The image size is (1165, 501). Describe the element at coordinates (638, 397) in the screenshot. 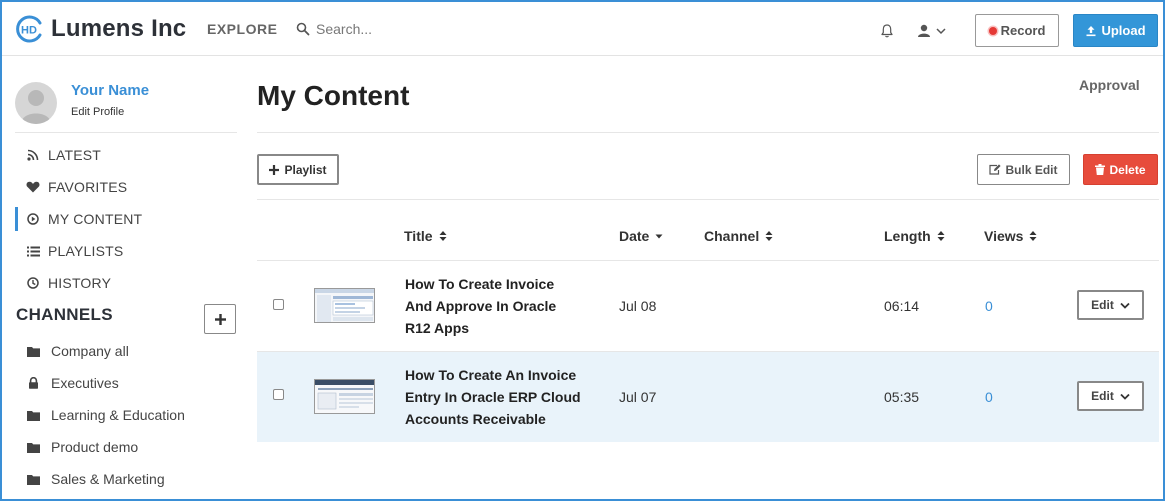

I see `video-date: Jul 07` at that location.